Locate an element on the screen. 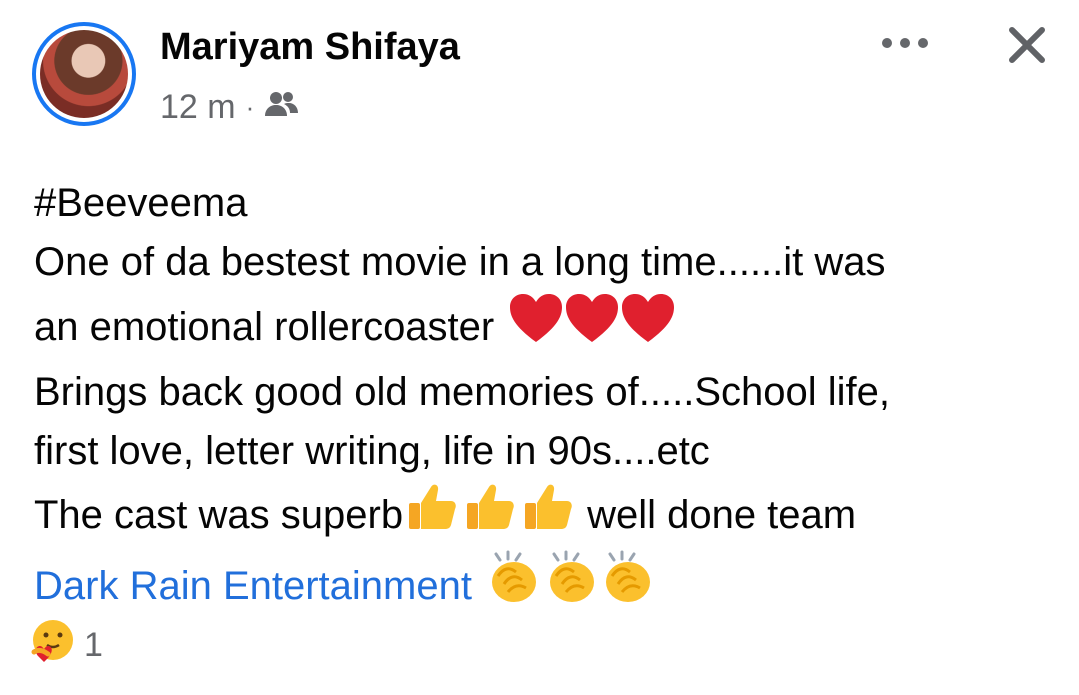 Image resolution: width=1079 pixels, height=695 pixels. more-options-button is located at coordinates (905, 43).